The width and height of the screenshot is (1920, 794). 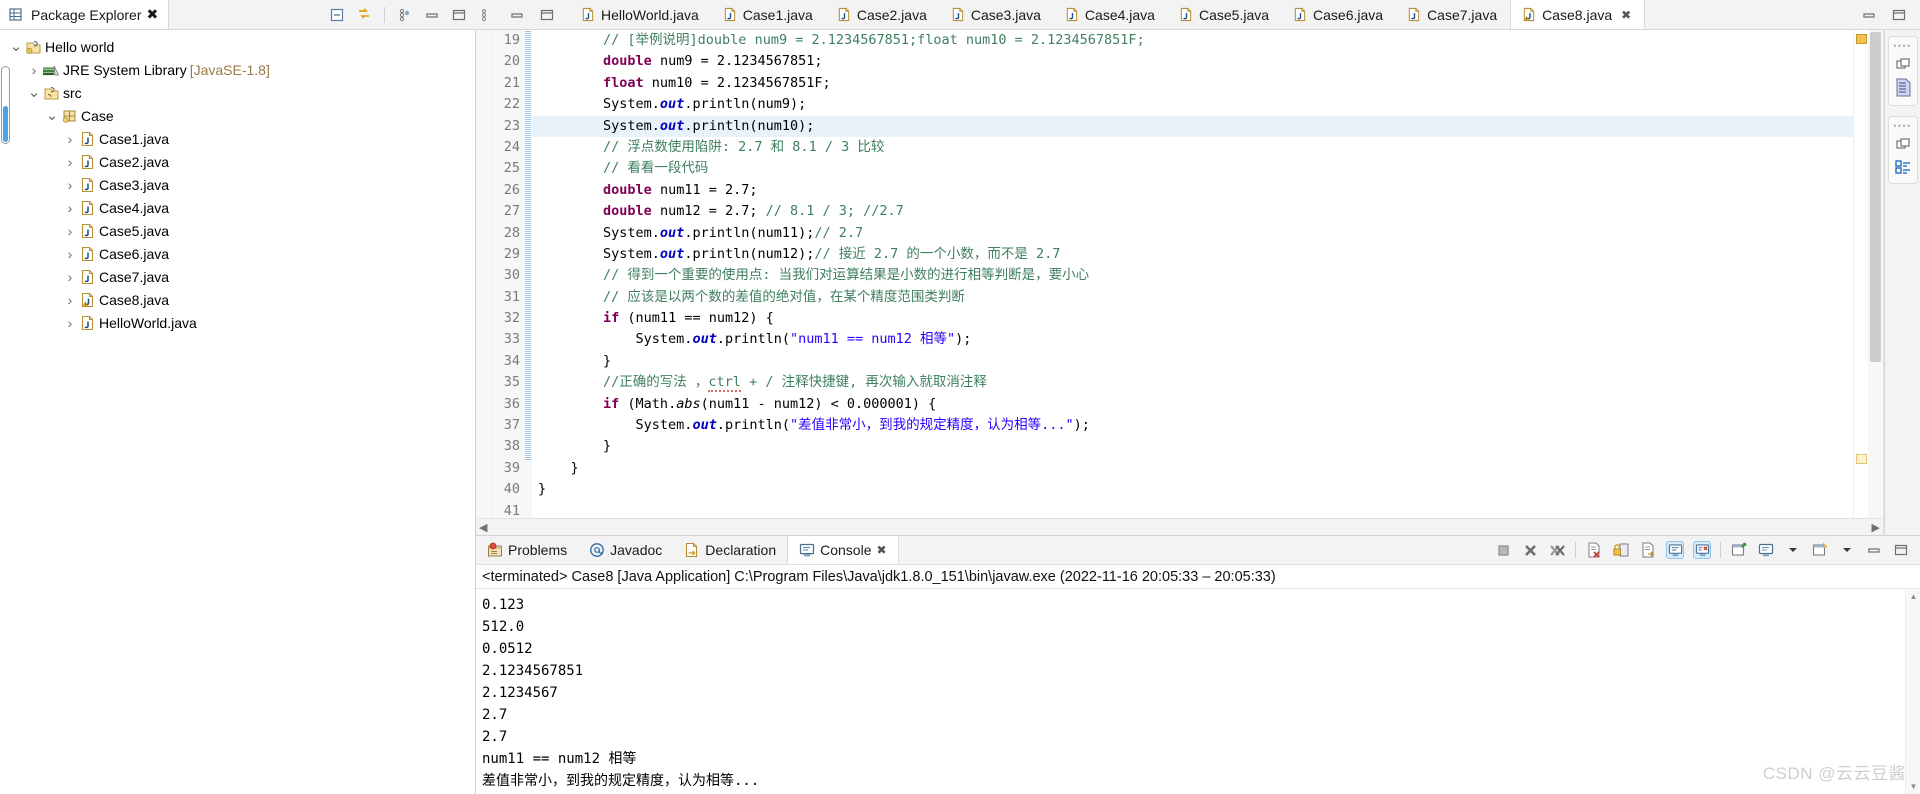 I want to click on pin-console-icon, so click(x=1739, y=550).